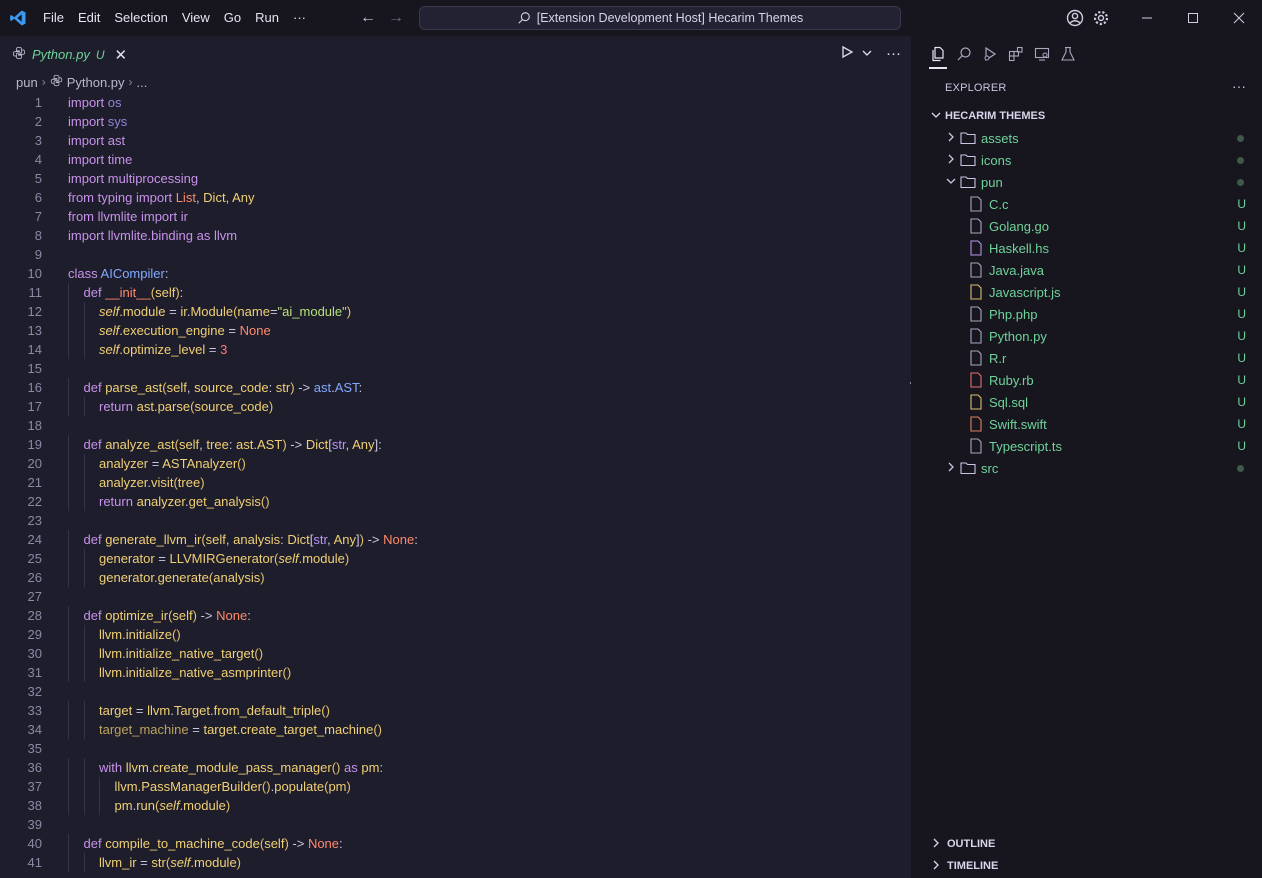 The height and width of the screenshot is (878, 1262). Describe the element at coordinates (964, 53) in the screenshot. I see `search-icon` at that location.